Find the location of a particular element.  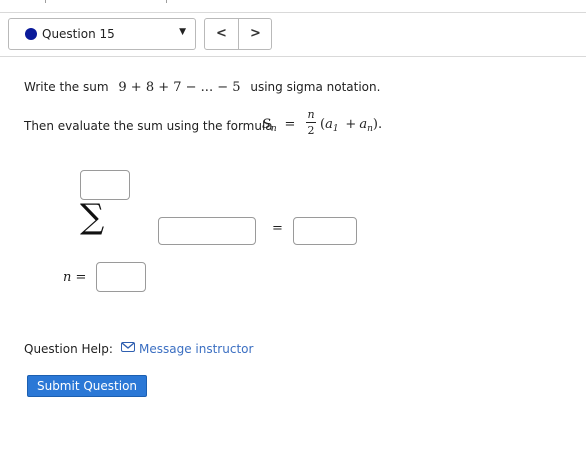

mail-icon is located at coordinates (128, 347).